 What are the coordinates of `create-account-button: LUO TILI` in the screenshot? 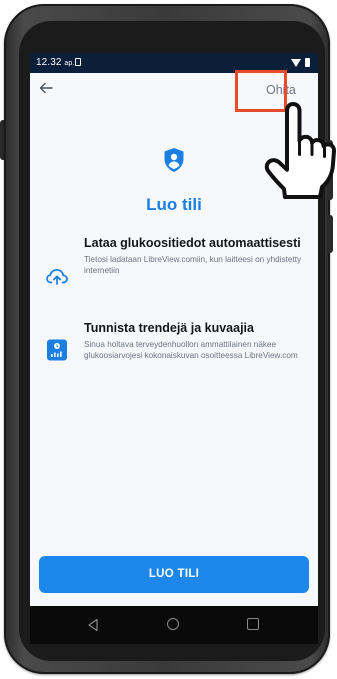 It's located at (174, 574).